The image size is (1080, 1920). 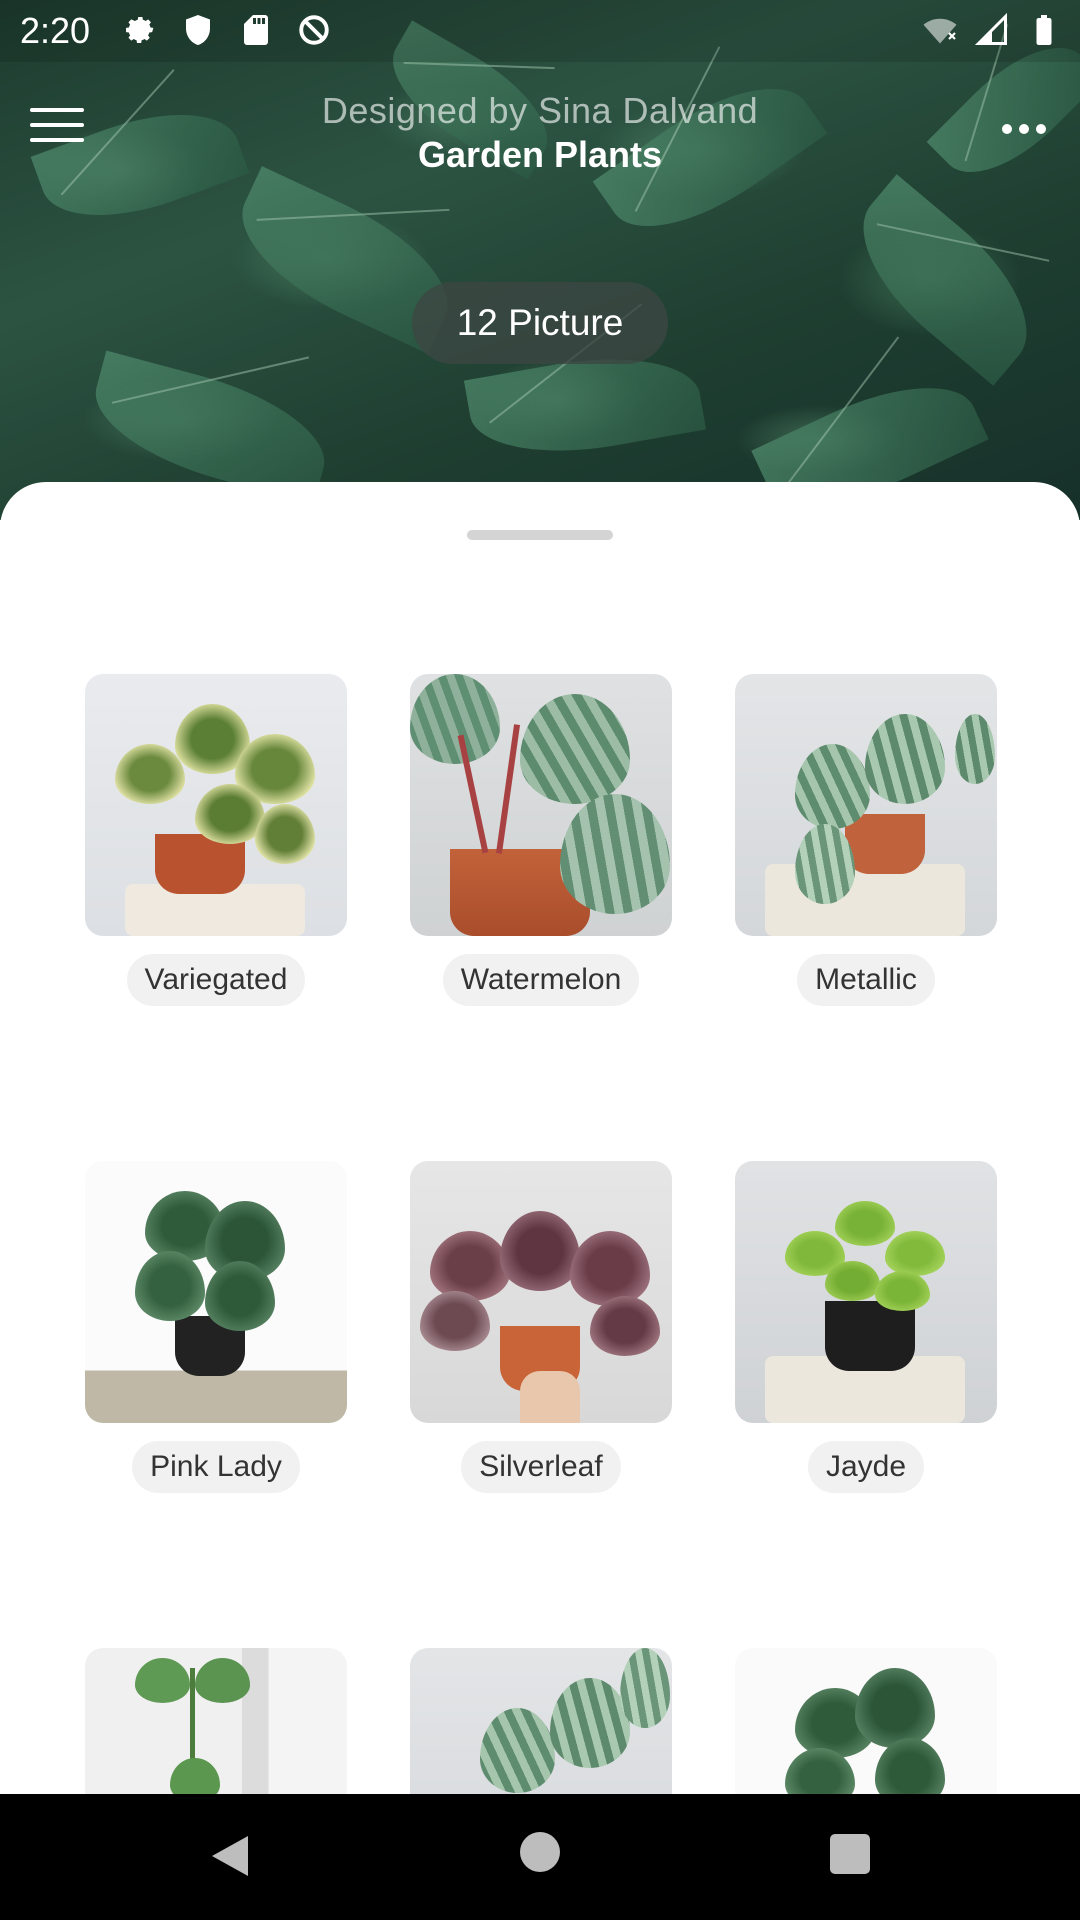 What do you see at coordinates (990, 28) in the screenshot?
I see `signal-icon` at bounding box center [990, 28].